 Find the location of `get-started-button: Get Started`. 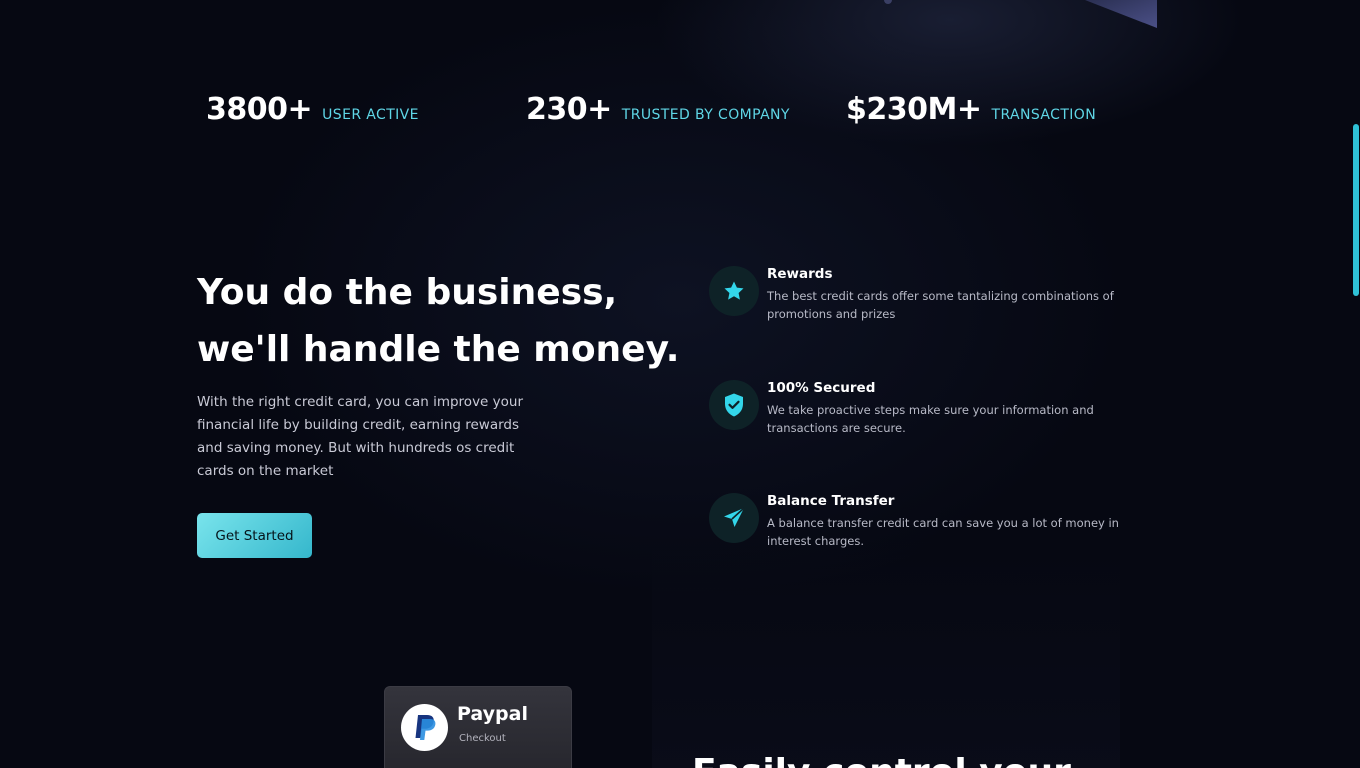

get-started-button: Get Started is located at coordinates (254, 535).